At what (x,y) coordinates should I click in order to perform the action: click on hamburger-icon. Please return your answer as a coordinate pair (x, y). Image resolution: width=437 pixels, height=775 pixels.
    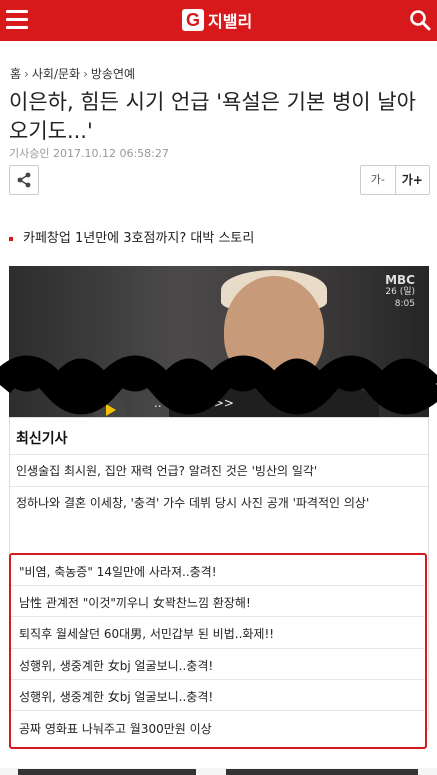
    Looking at the image, I should click on (17, 20).